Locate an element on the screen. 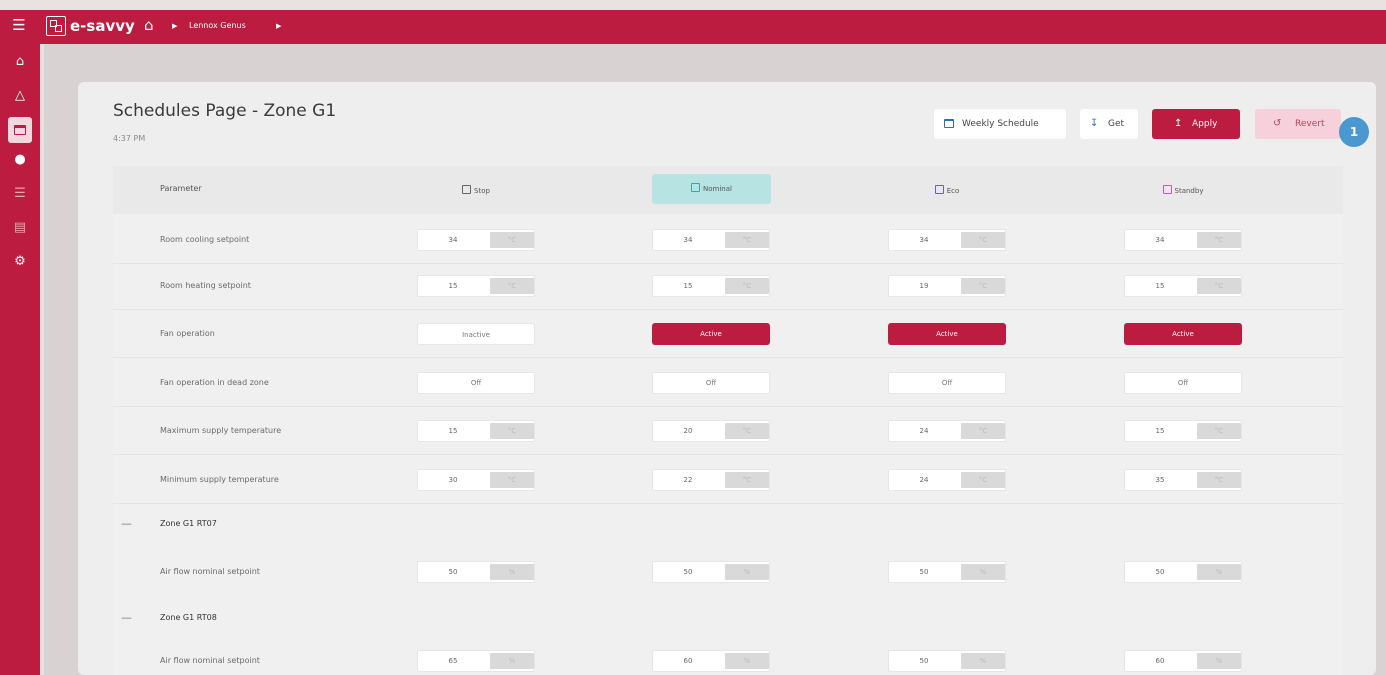 The image size is (1386, 675). window-top-band is located at coordinates (693, 5).